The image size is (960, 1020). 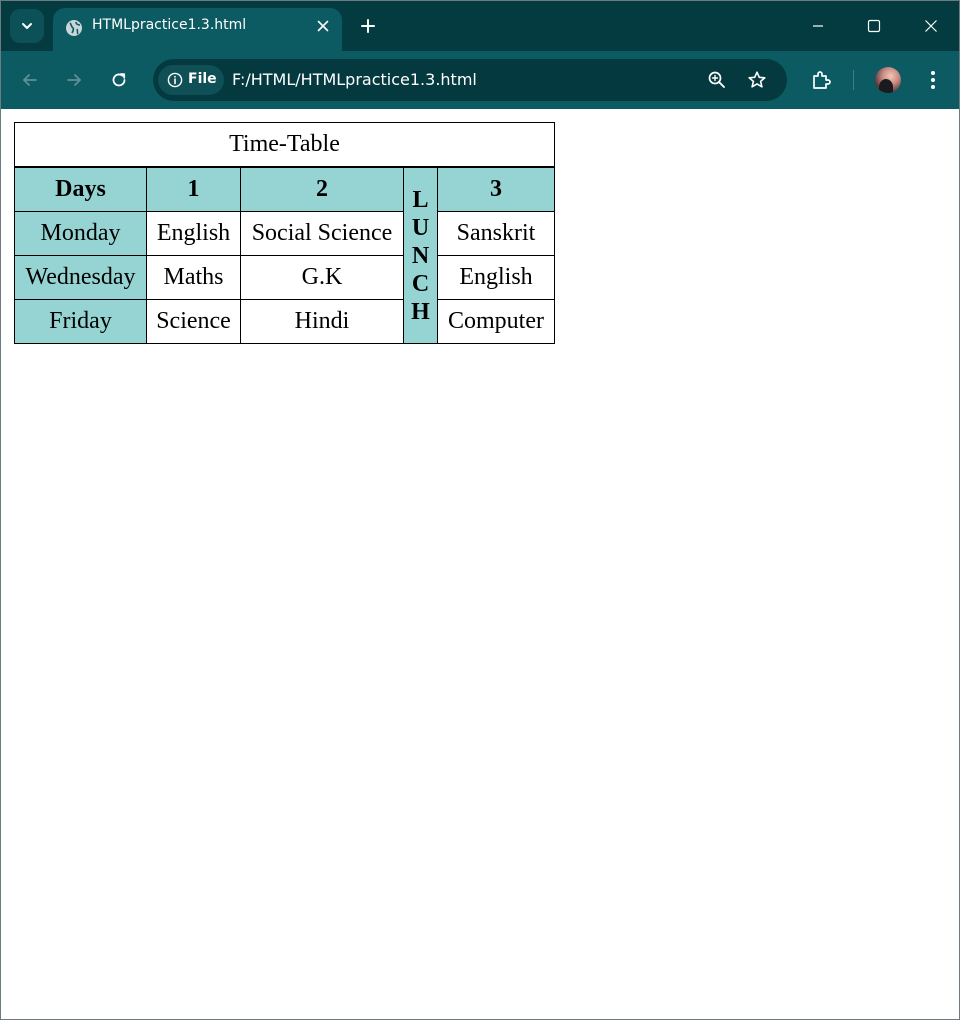 I want to click on back-button, so click(x=30, y=80).